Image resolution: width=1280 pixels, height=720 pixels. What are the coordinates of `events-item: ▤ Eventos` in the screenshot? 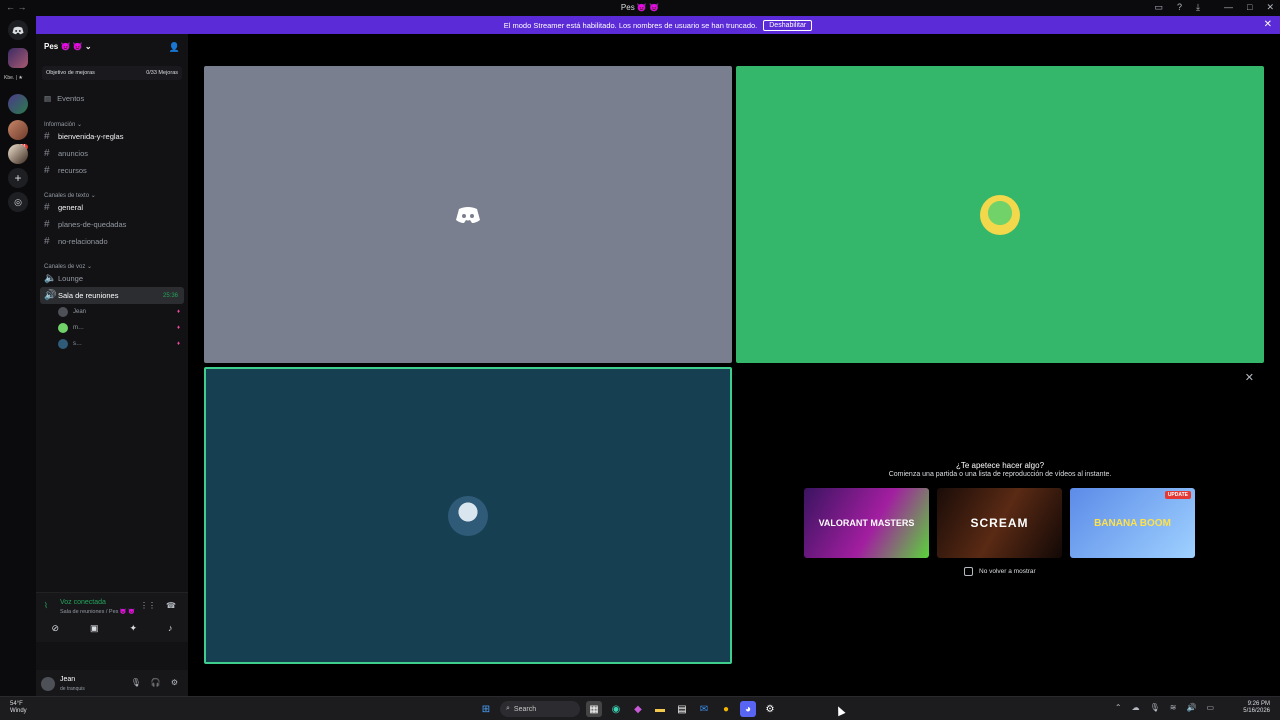 It's located at (116, 98).